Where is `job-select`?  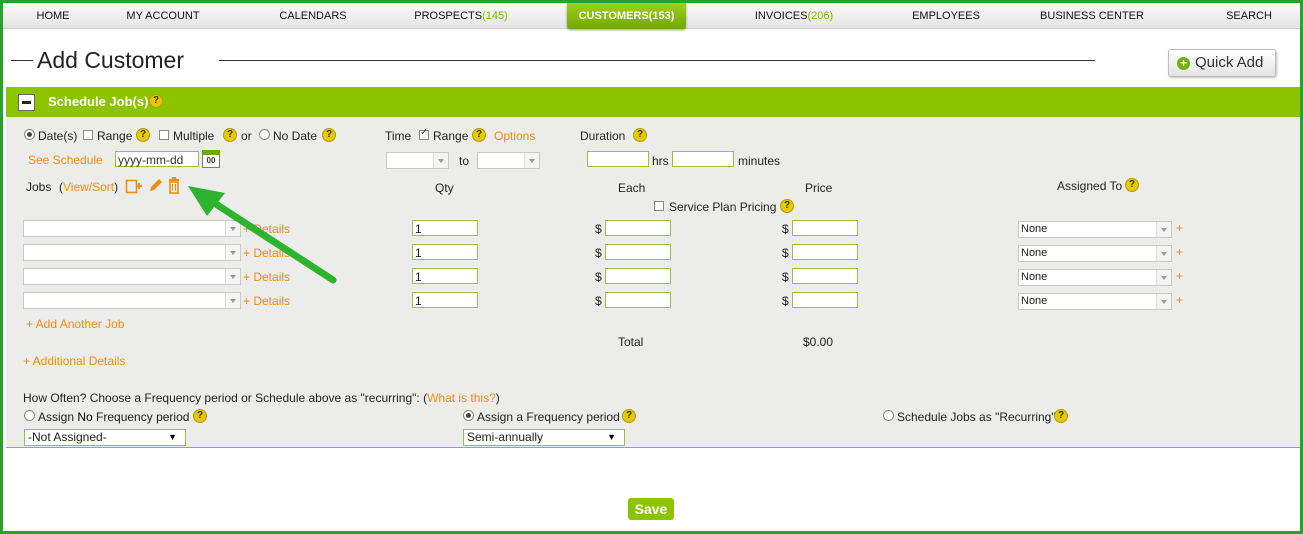 job-select is located at coordinates (132, 300).